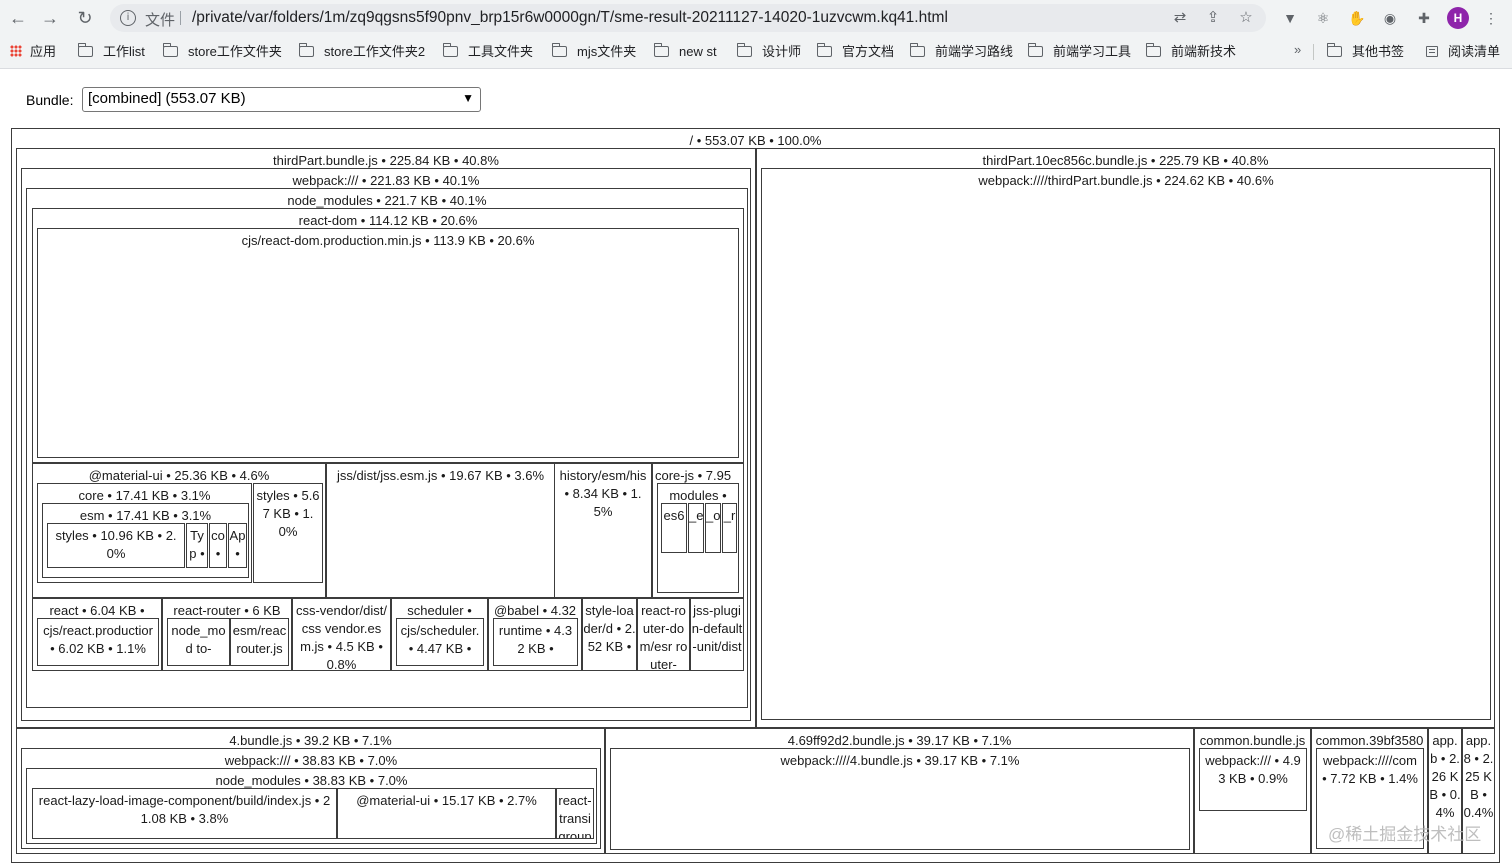 This screenshot has width=1512, height=866. I want to click on avatar: H, so click(1458, 18).